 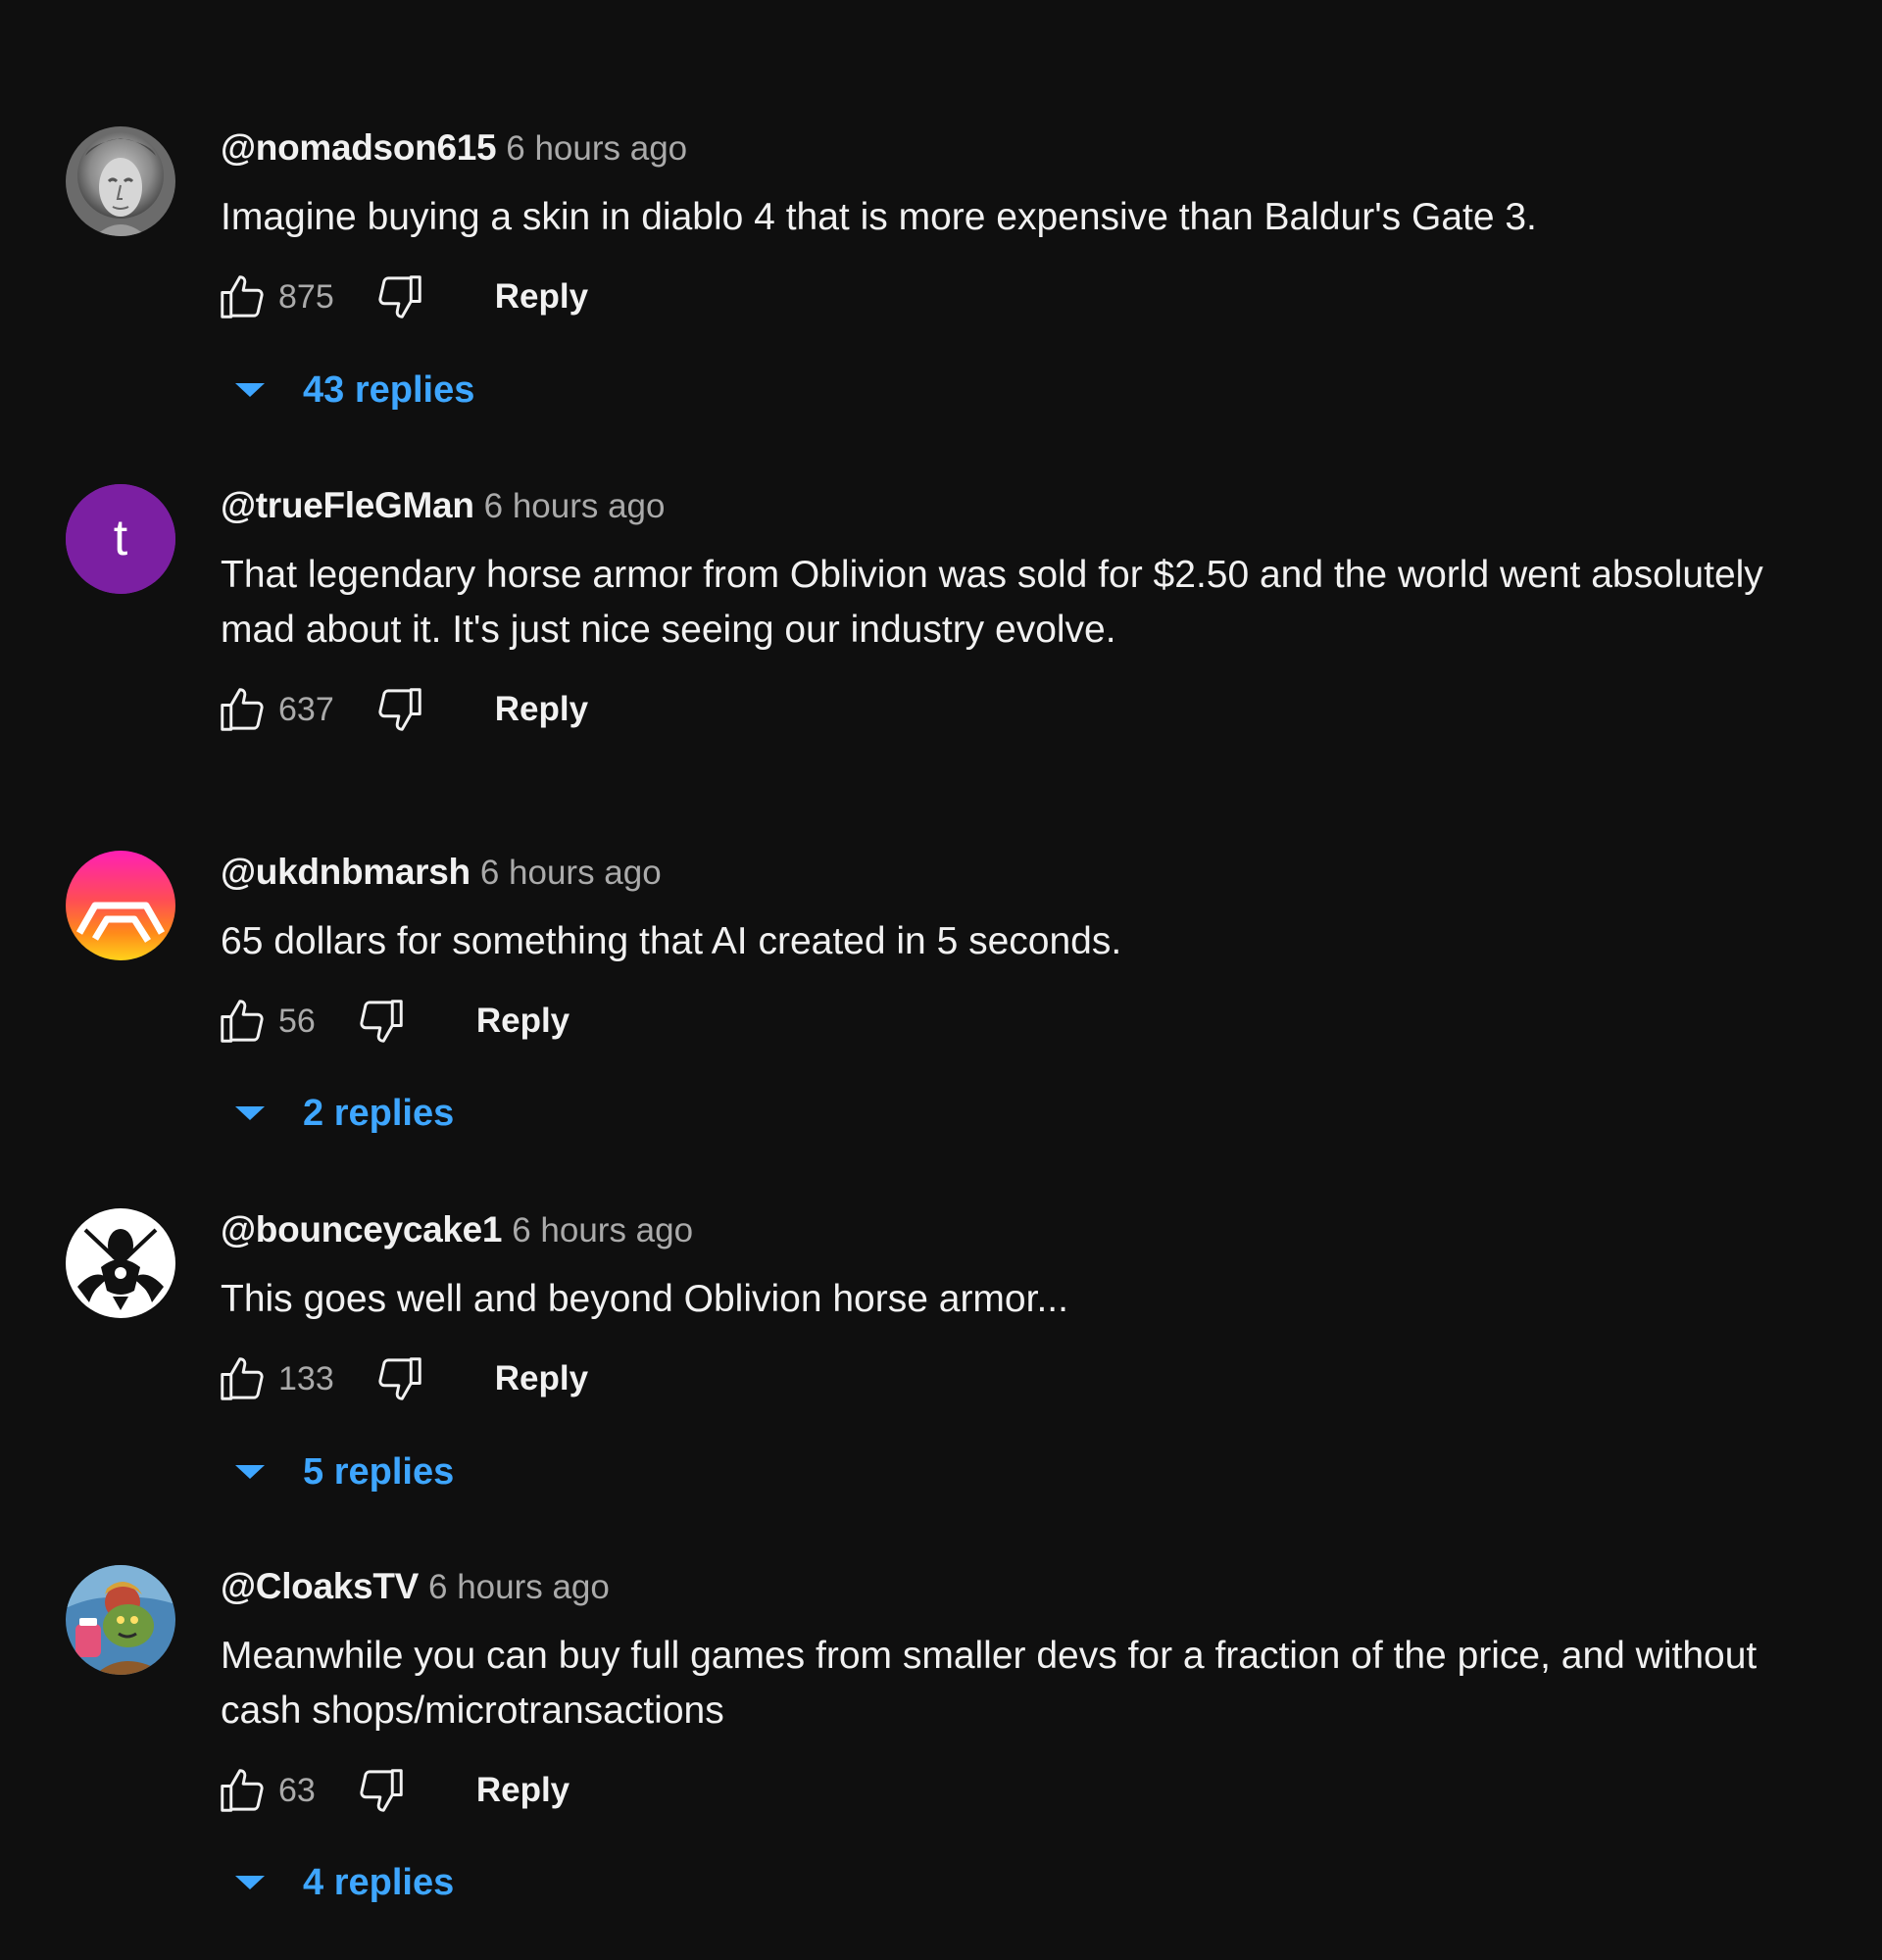 What do you see at coordinates (389, 389) in the screenshot?
I see `replies-count-label: 43 replies` at bounding box center [389, 389].